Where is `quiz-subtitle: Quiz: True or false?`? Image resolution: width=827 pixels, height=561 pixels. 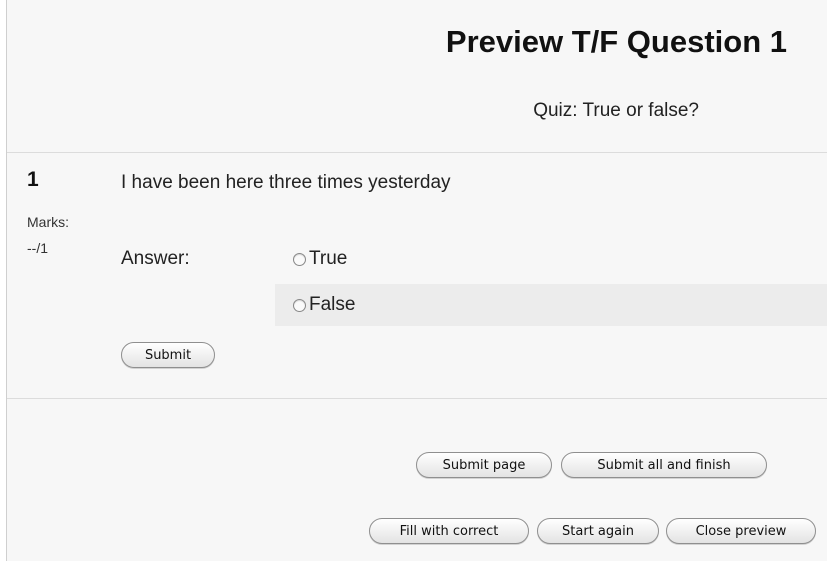 quiz-subtitle: Quiz: True or false? is located at coordinates (616, 110).